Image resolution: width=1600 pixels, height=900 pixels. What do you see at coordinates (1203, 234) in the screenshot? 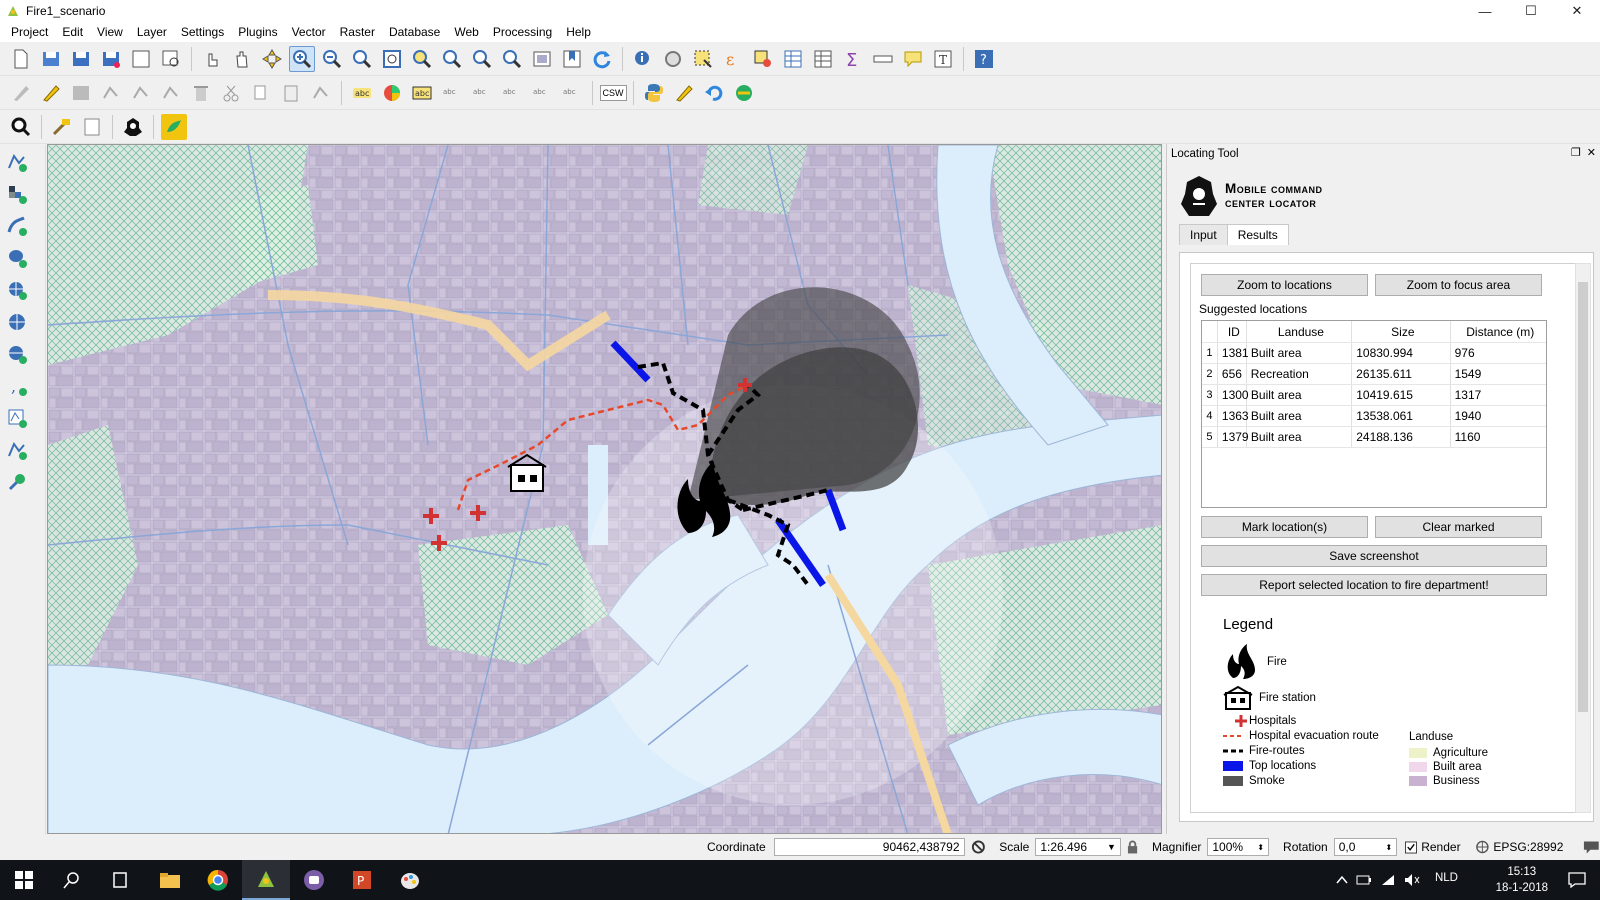
I see `tab-input: Input` at bounding box center [1203, 234].